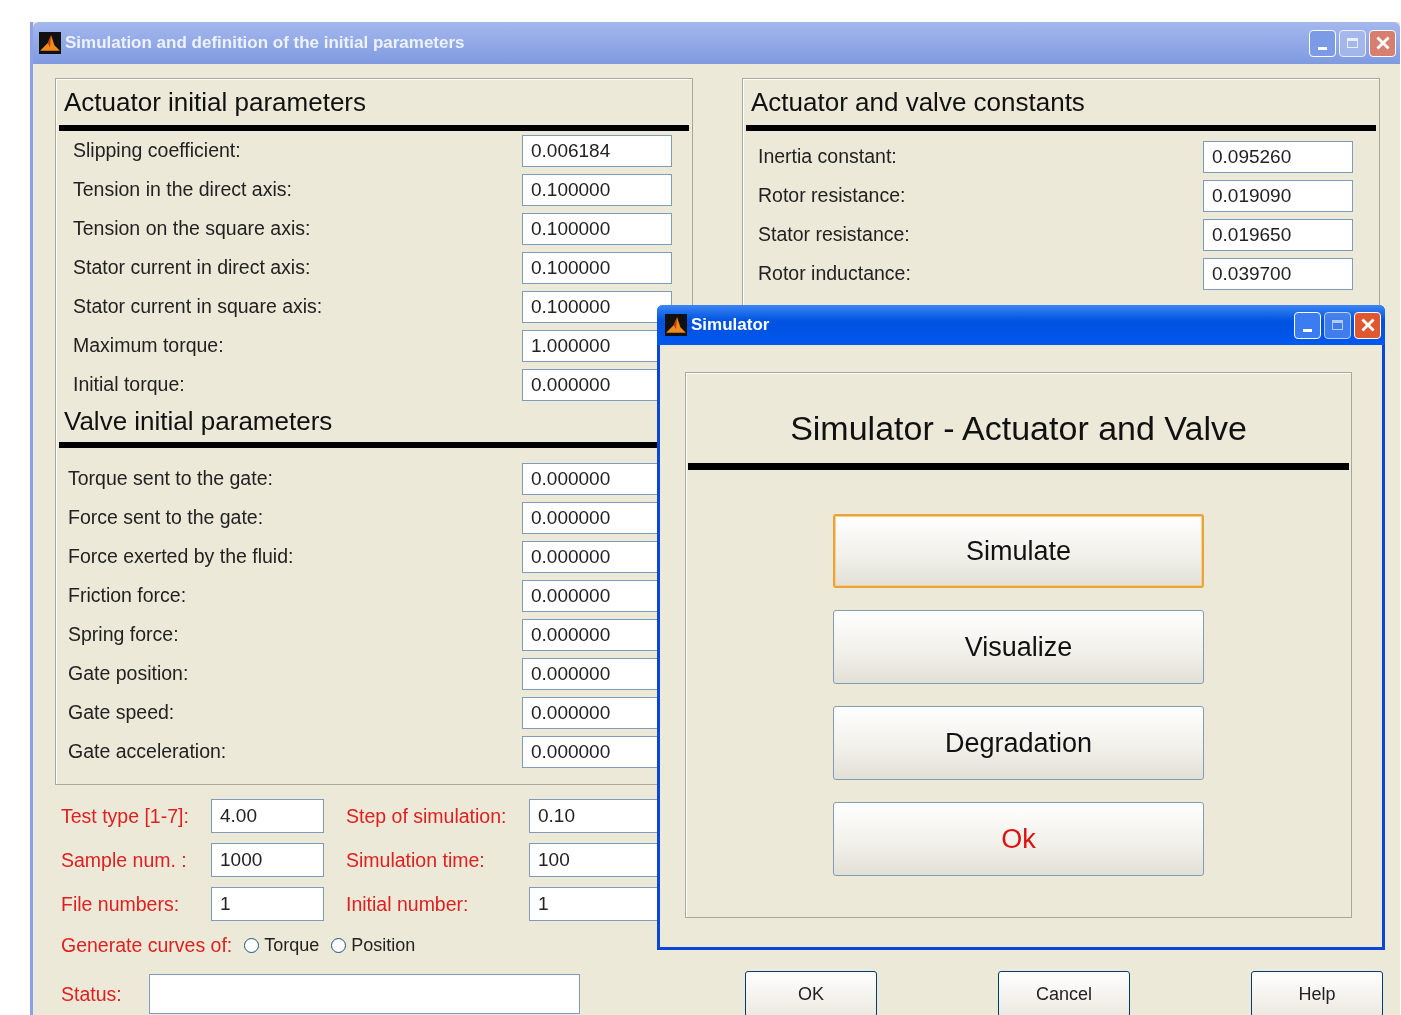 The image size is (1401, 1015). I want to click on panel-heading: Simulator - Actuator and Valve, so click(1018, 428).